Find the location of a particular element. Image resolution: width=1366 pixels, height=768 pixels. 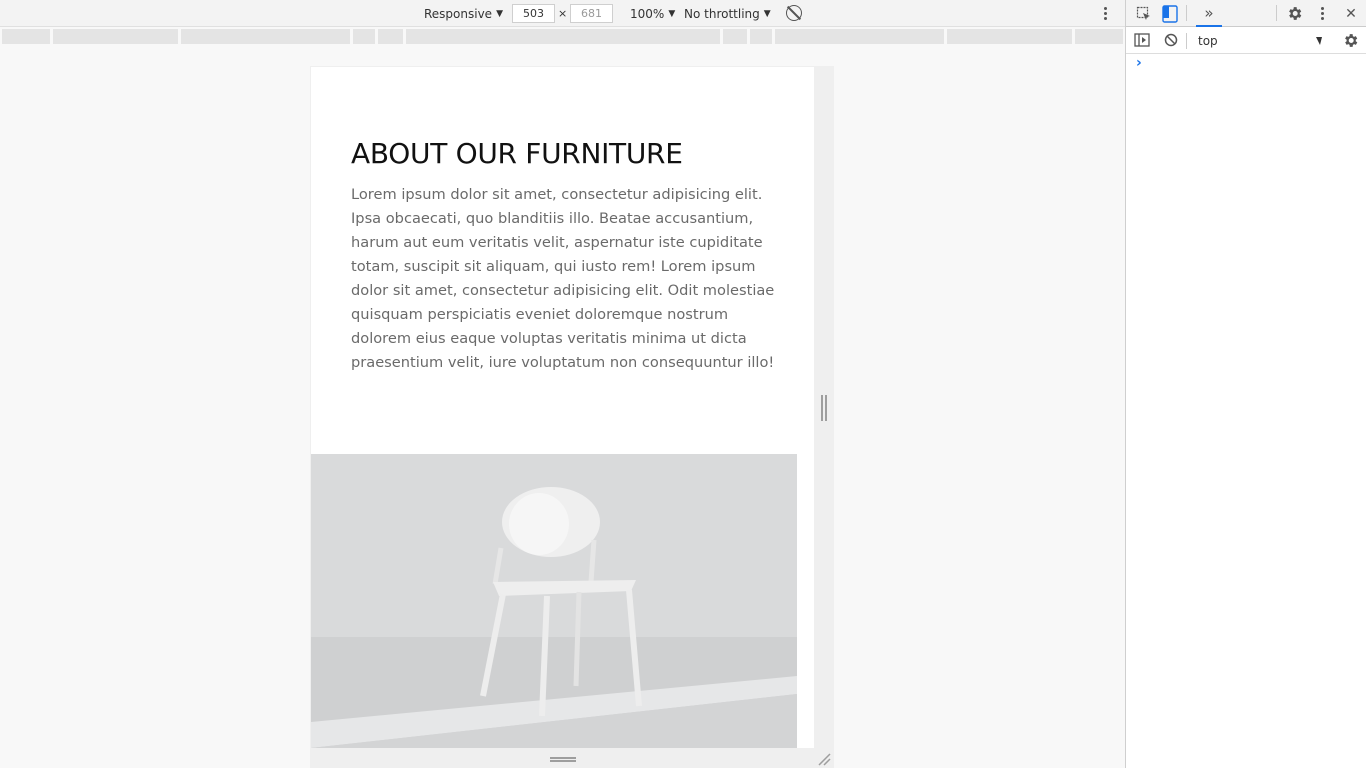

console-prompt: › is located at coordinates (1139, 63).